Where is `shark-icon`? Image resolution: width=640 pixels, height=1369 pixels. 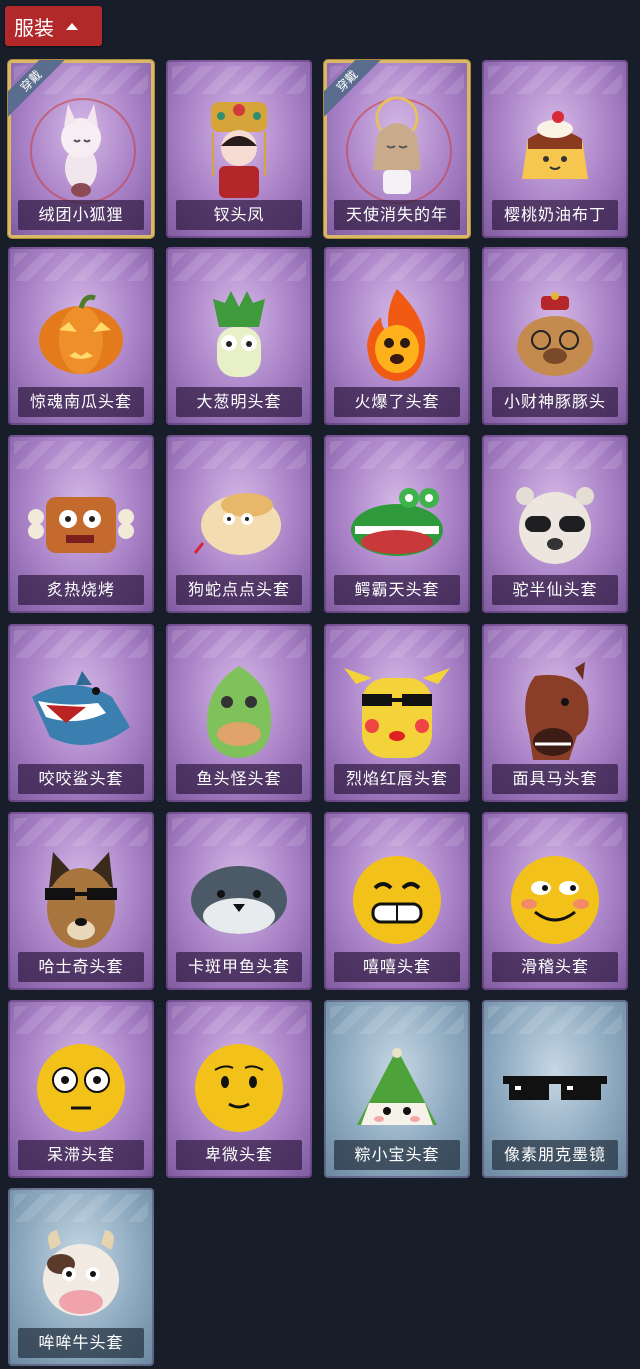
shark-icon is located at coordinates (81, 712).